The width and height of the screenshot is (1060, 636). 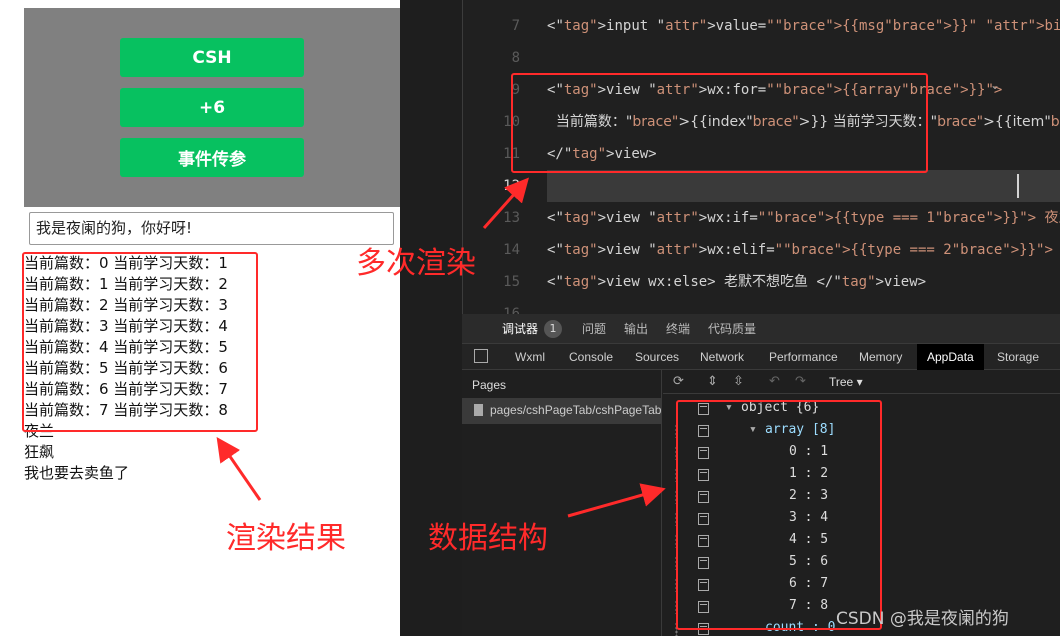 I want to click on undo-icon: ↶, so click(x=774, y=382).